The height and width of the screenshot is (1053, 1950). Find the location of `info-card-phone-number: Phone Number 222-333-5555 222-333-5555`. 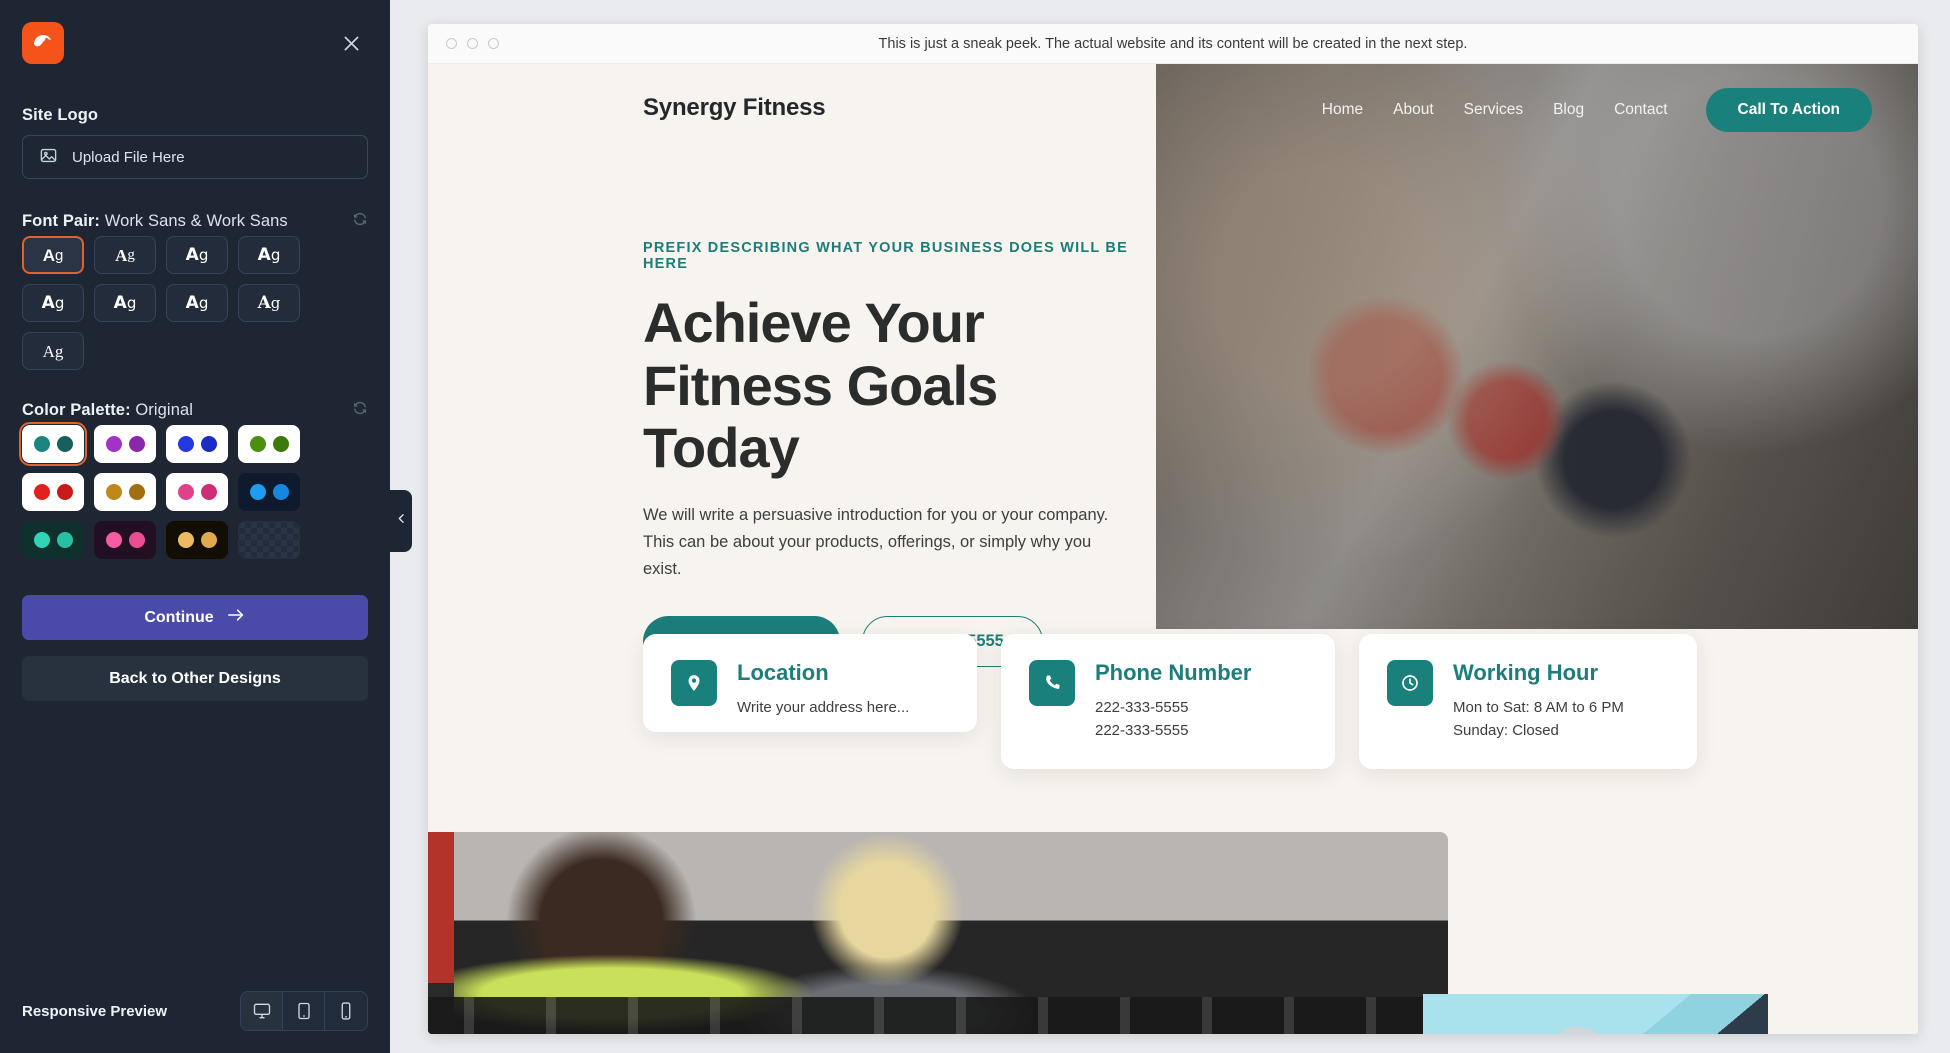

info-card-phone-number: Phone Number 222-333-5555 222-333-5555 is located at coordinates (1168, 701).